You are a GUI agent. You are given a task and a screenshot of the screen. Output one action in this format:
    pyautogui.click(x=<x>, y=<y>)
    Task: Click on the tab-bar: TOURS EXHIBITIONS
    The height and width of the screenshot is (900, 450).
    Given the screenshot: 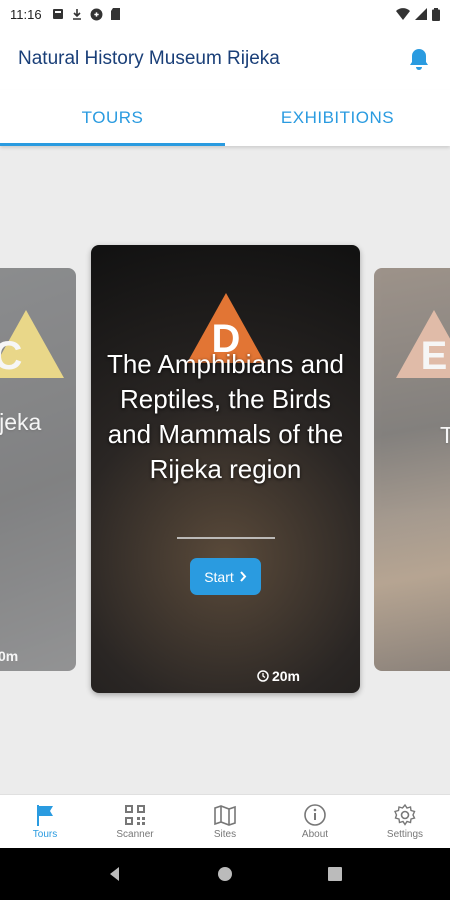 What is the action you would take?
    pyautogui.click(x=225, y=118)
    